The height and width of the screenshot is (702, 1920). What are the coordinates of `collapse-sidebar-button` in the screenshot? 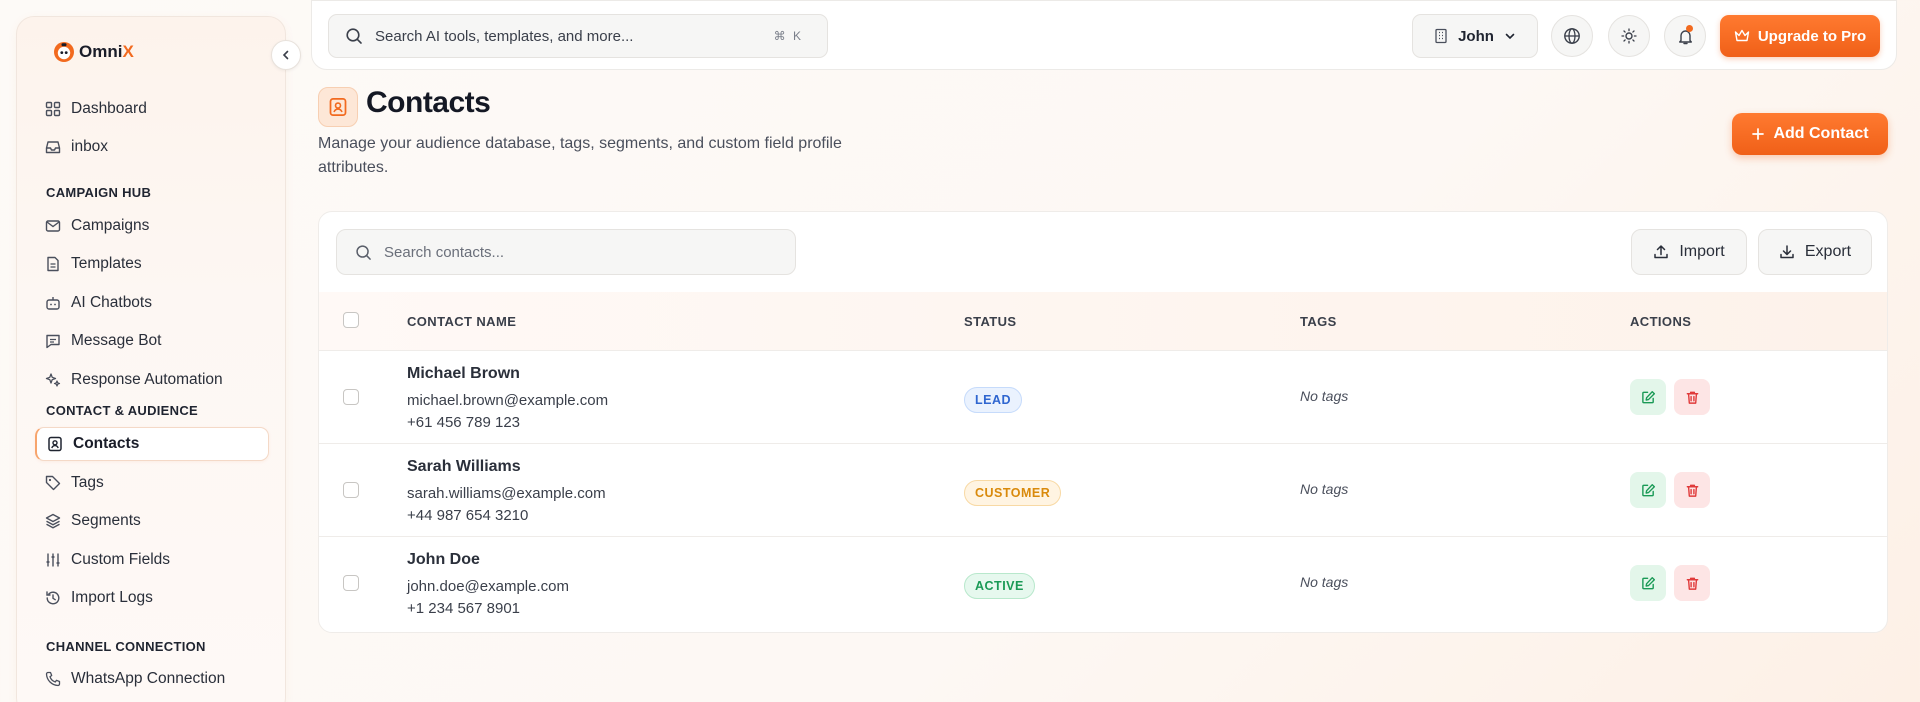 It's located at (286, 55).